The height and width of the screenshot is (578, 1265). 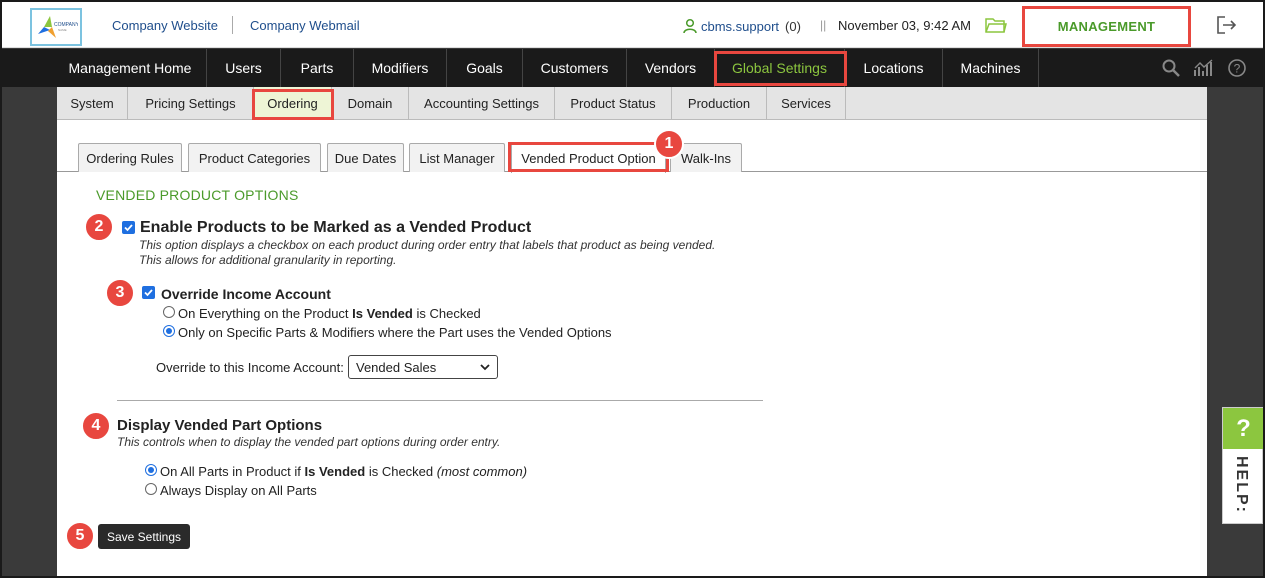 I want to click on help-label: HELP:, so click(x=1241, y=485).